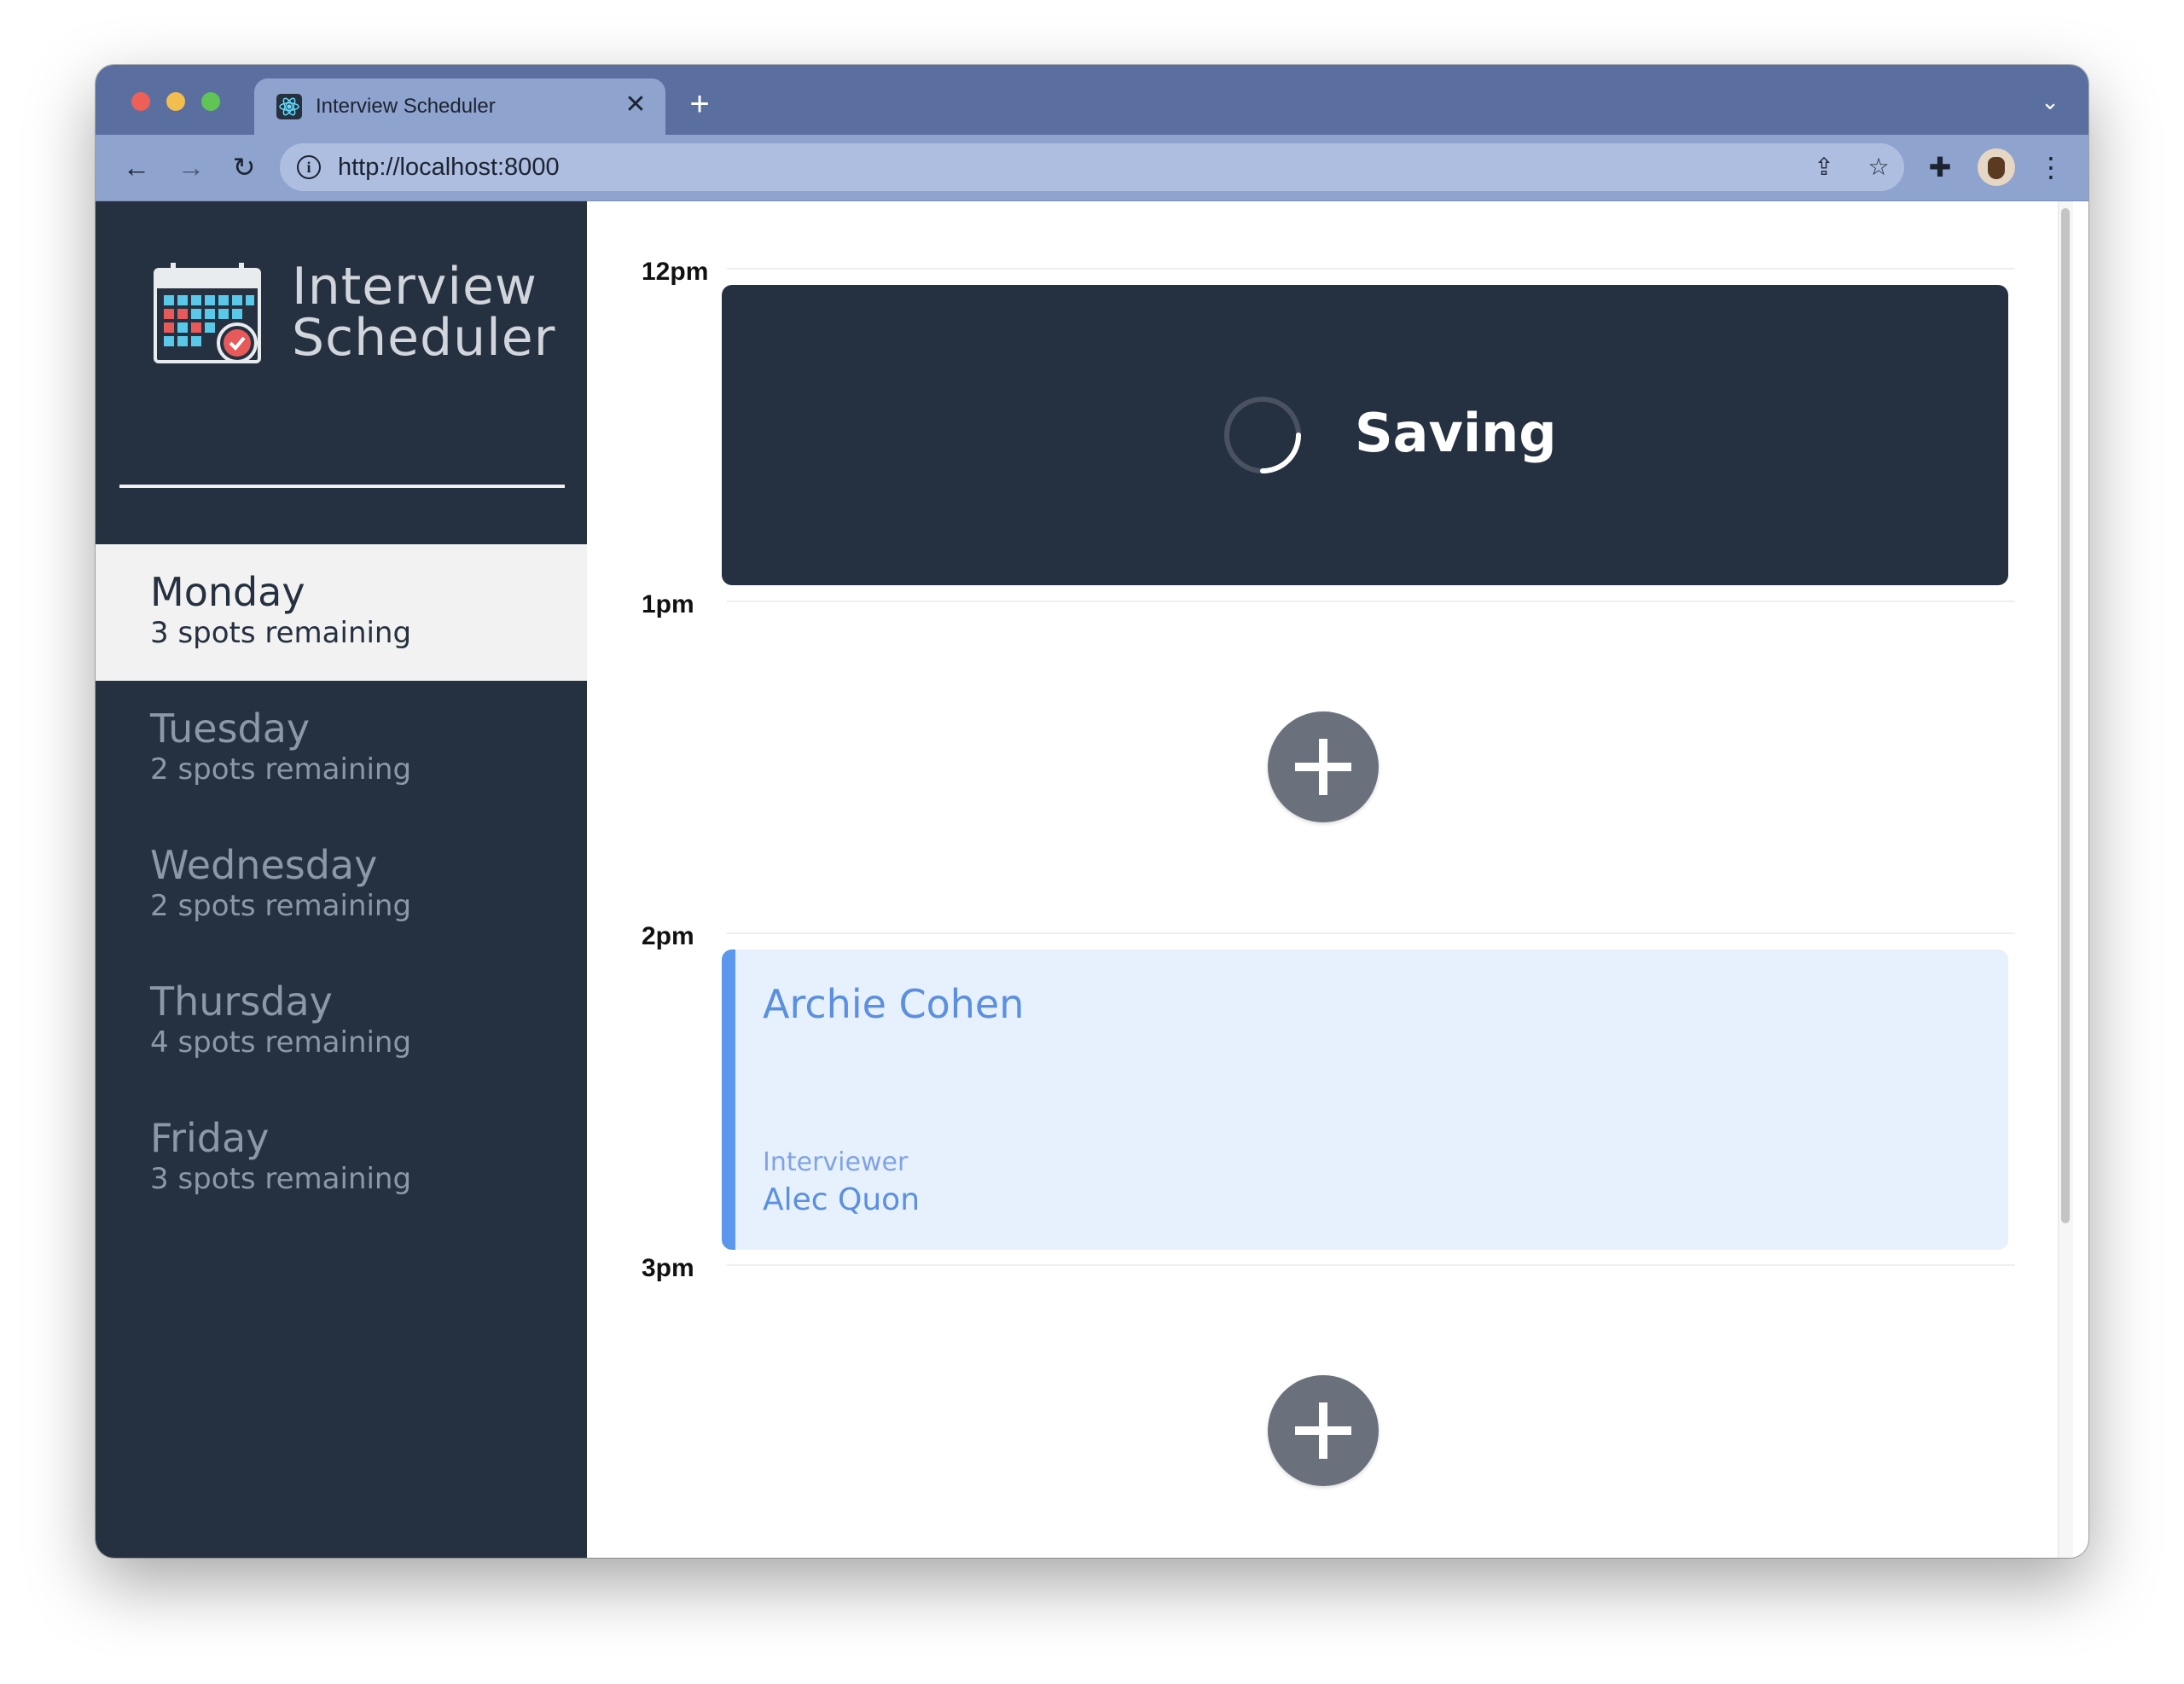 The image size is (2184, 1684). I want to click on logo-line-2: Scheduler, so click(424, 338).